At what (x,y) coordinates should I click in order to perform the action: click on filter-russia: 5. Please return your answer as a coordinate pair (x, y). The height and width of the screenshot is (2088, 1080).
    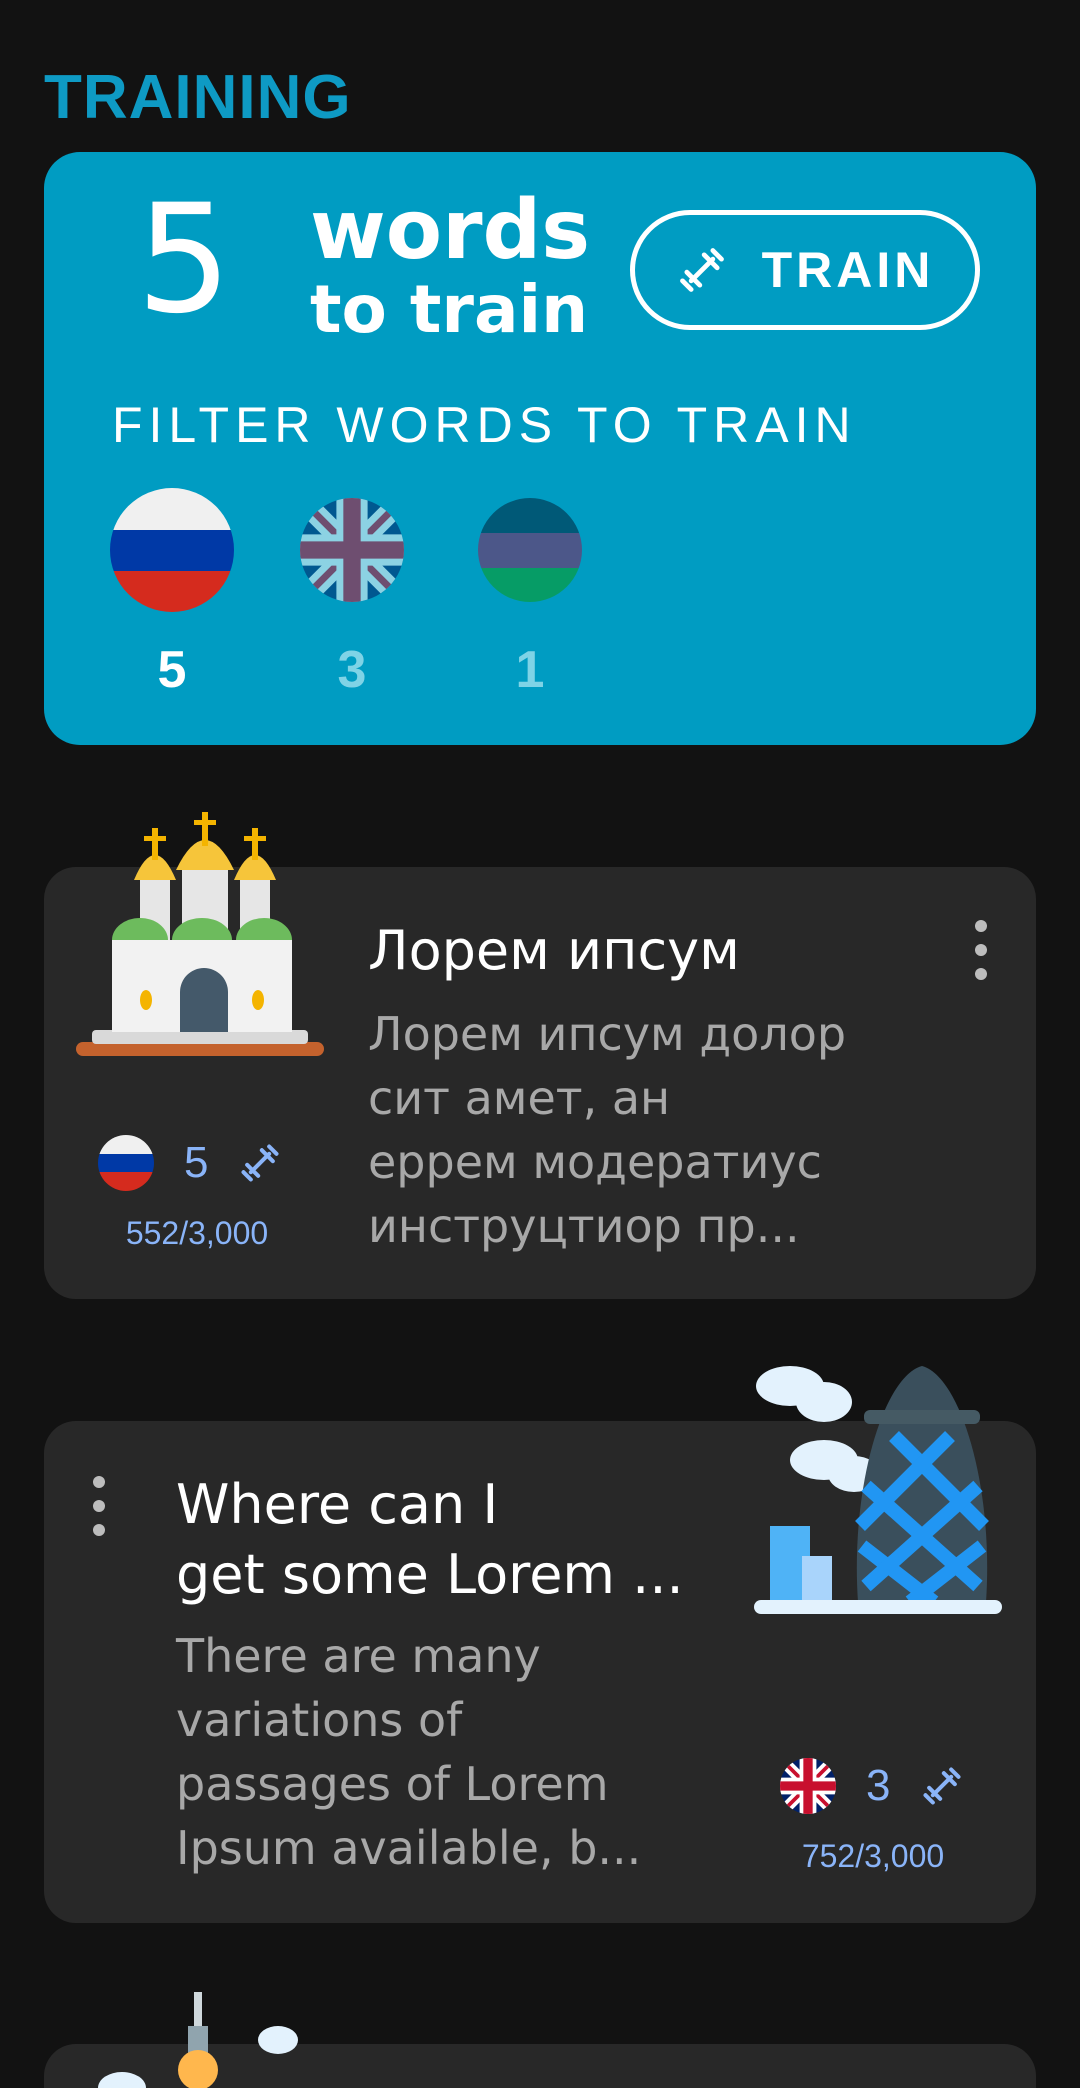
    Looking at the image, I should click on (172, 594).